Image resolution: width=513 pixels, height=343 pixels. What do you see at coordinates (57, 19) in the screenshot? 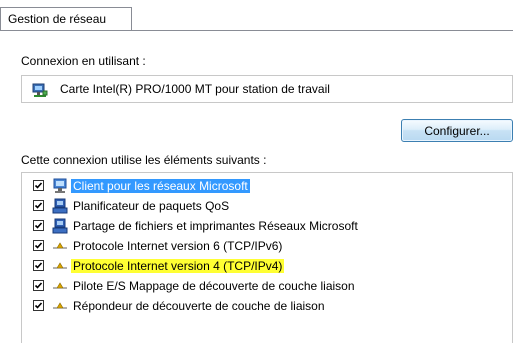
I see `tab-label: Gestion de réseau` at bounding box center [57, 19].